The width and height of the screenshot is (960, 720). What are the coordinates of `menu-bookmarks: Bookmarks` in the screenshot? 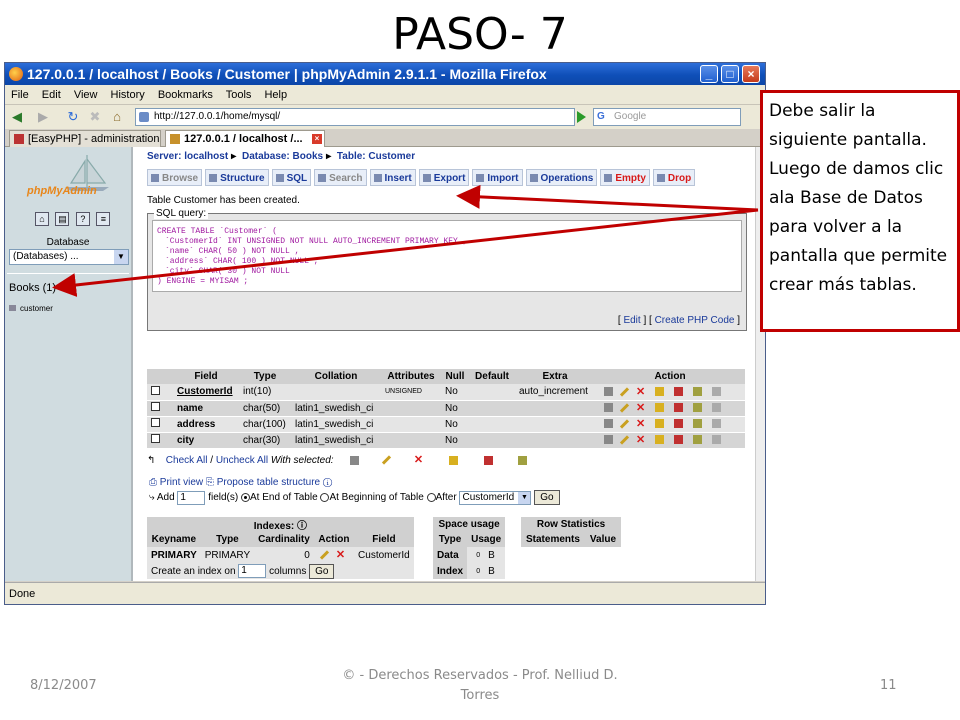 It's located at (185, 95).